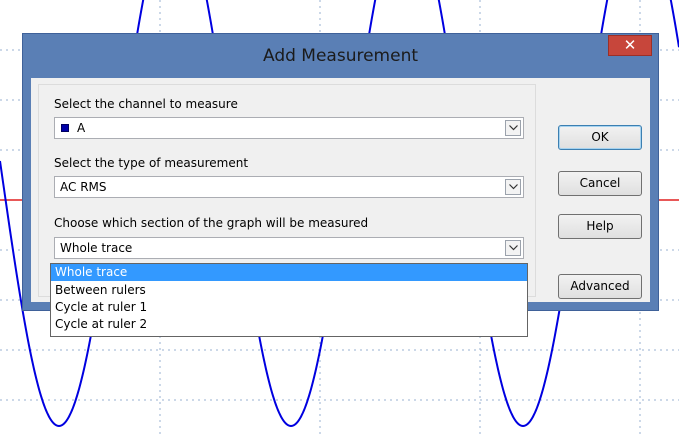 Image resolution: width=679 pixels, height=438 pixels. What do you see at coordinates (289, 248) in the screenshot?
I see `section-select: Whole trace` at bounding box center [289, 248].